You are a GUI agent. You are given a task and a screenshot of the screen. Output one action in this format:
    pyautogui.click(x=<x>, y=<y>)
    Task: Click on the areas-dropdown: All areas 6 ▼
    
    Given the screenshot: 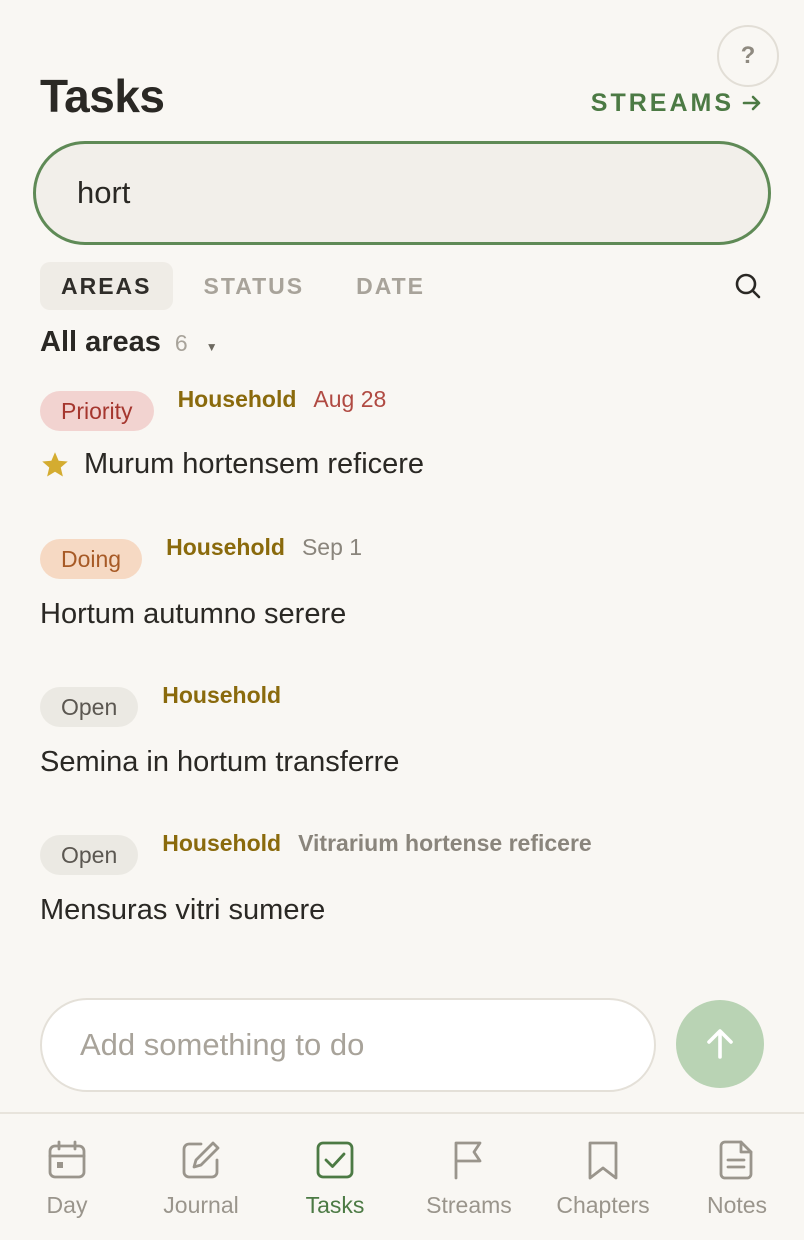 What is the action you would take?
    pyautogui.click(x=129, y=342)
    